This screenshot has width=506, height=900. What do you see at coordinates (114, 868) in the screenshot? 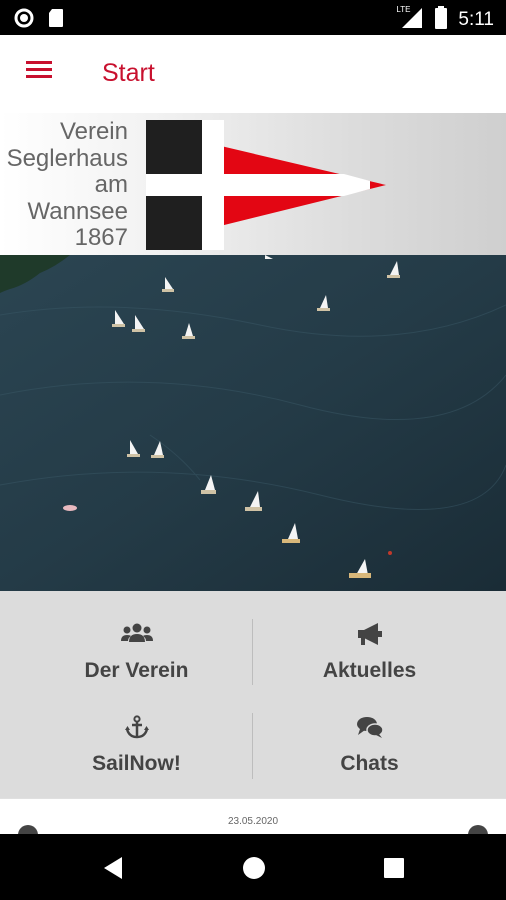
I see `back-icon` at bounding box center [114, 868].